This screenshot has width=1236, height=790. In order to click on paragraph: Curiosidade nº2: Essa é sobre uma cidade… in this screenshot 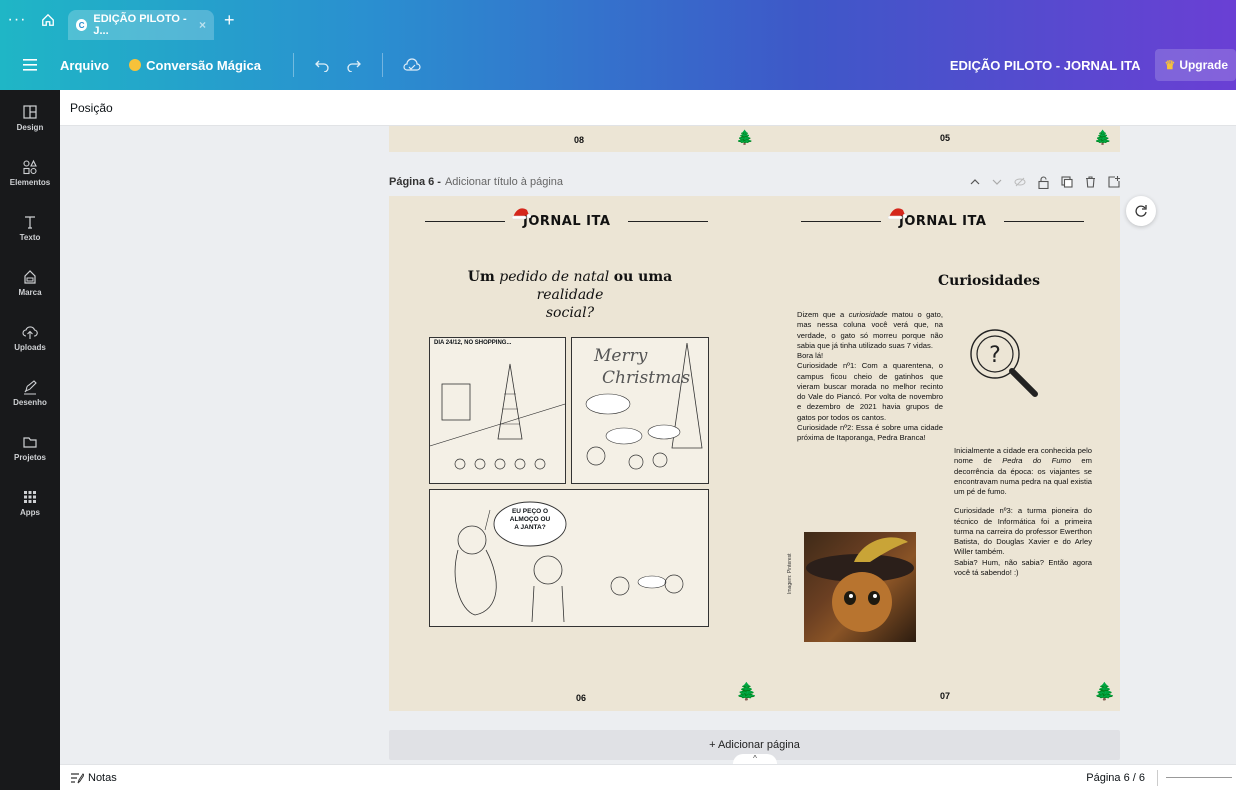, I will do `click(870, 432)`.